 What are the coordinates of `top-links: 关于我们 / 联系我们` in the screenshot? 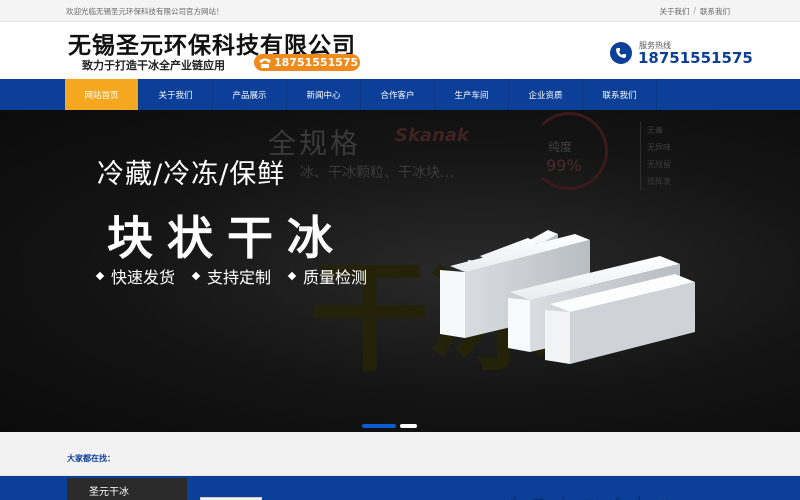 It's located at (694, 11).